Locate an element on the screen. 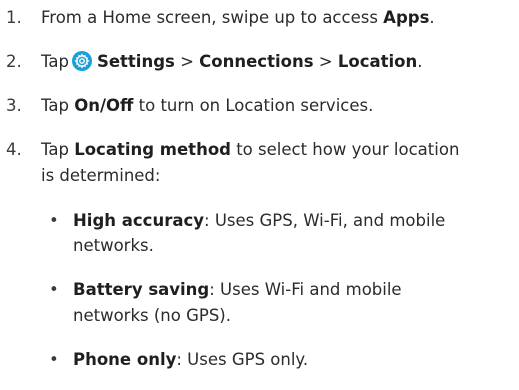 The image size is (519, 390). bullet-bold-term: Phone only is located at coordinates (125, 359).